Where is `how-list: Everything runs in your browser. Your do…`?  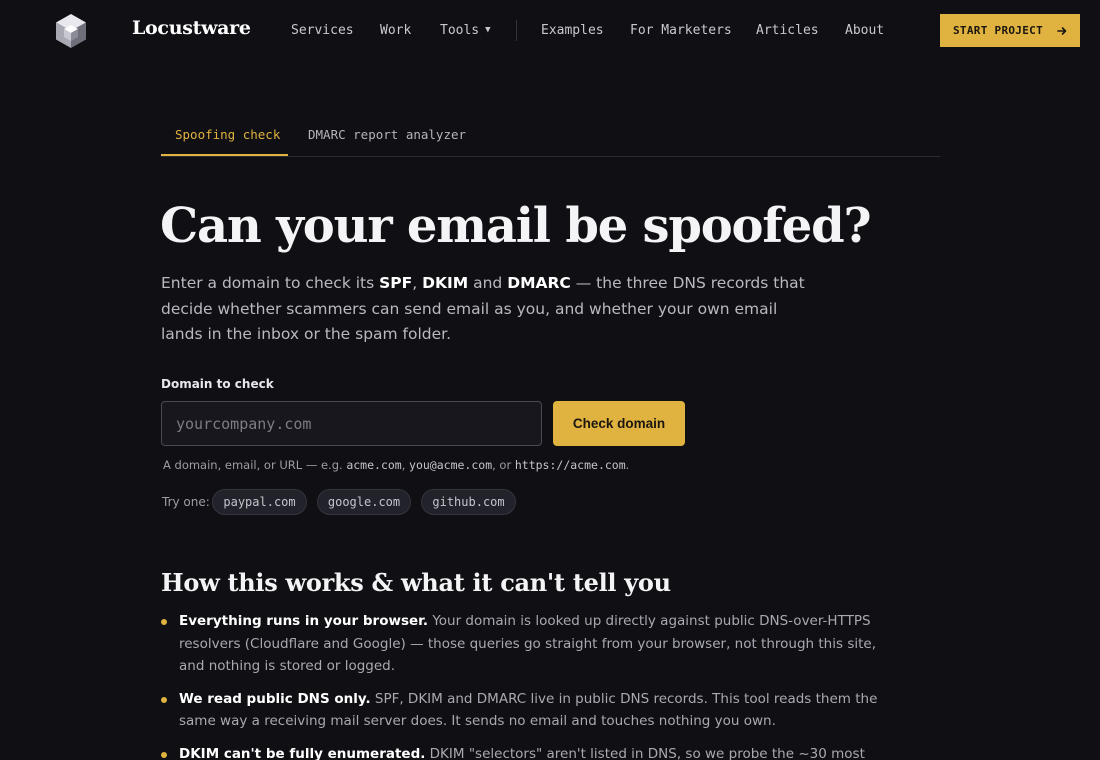 how-list: Everything runs in your browser. Your do… is located at coordinates (531, 685).